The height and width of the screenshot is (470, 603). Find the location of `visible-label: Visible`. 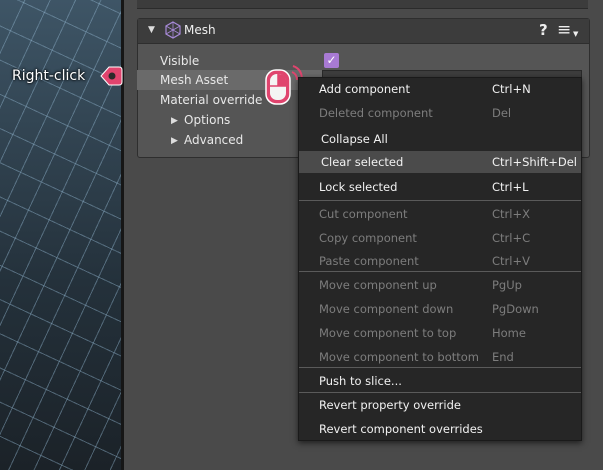

visible-label: Visible is located at coordinates (180, 61).